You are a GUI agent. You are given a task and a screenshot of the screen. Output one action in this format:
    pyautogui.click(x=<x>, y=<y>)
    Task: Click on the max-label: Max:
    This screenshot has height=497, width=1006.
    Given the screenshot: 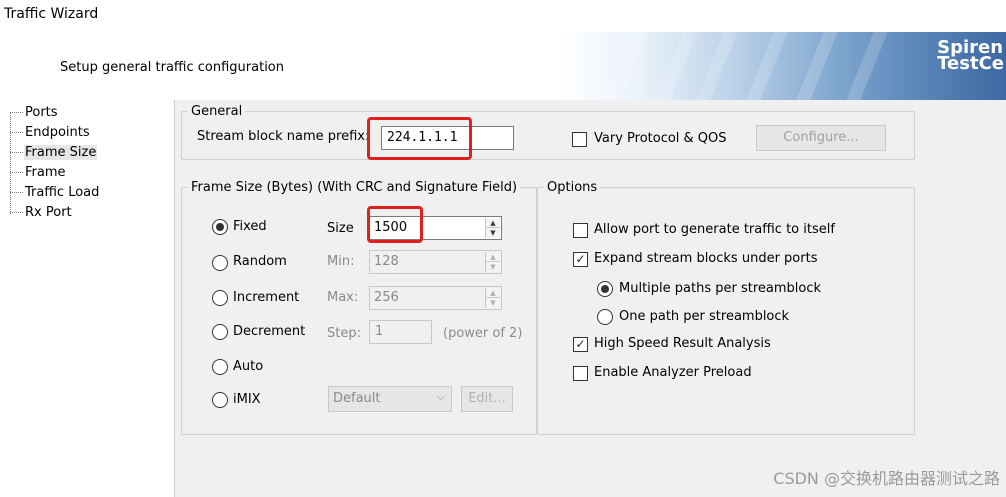 What is the action you would take?
    pyautogui.click(x=343, y=297)
    